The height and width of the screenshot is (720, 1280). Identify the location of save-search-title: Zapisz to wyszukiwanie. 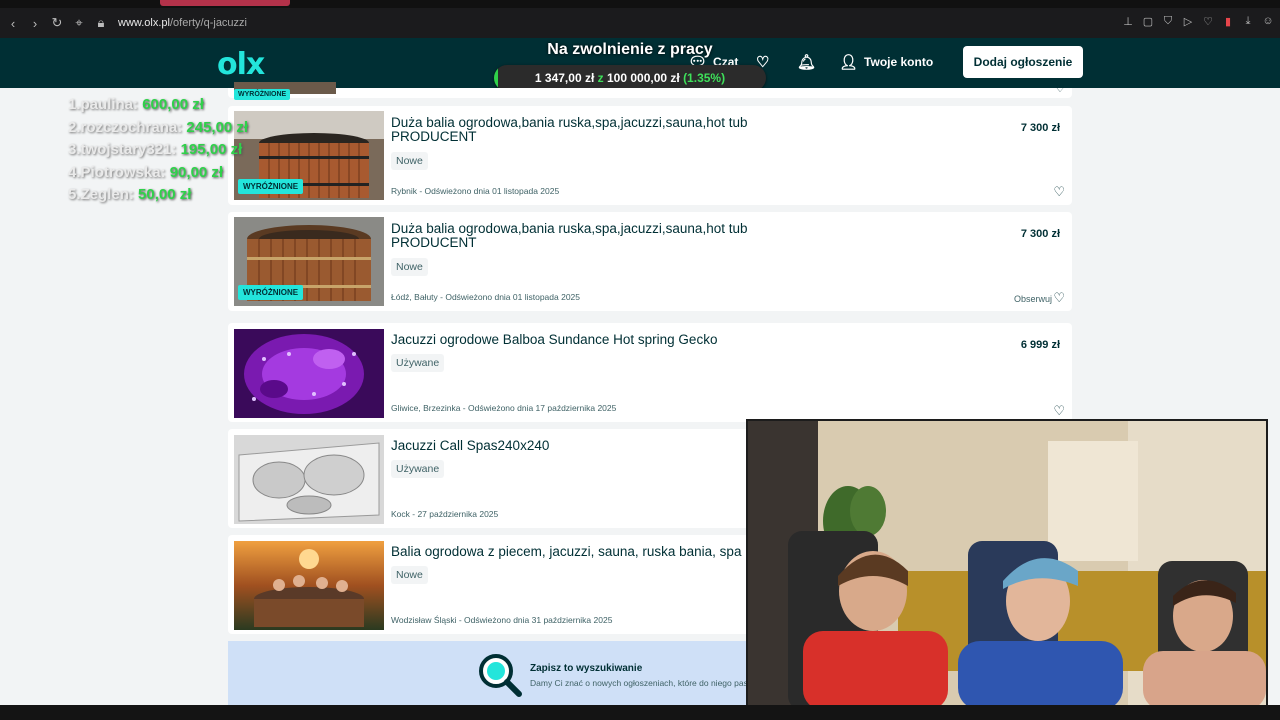
(586, 668).